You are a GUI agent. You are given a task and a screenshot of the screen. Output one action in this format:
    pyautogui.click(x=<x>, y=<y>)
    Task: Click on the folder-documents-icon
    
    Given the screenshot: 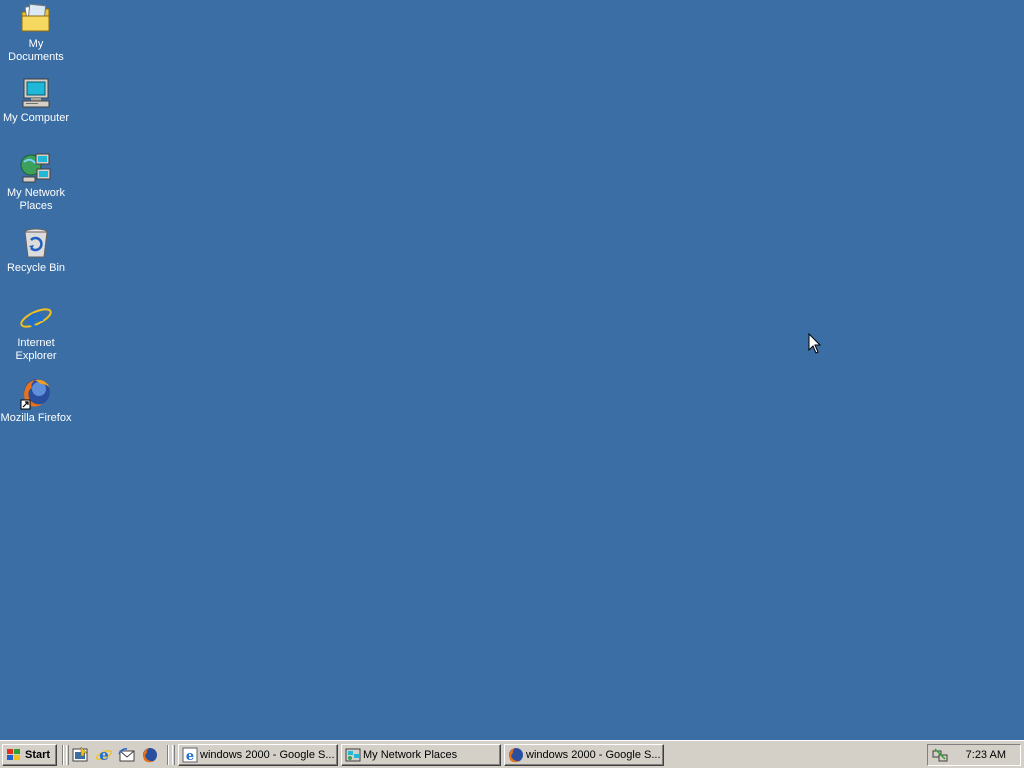 What is the action you would take?
    pyautogui.click(x=35, y=17)
    